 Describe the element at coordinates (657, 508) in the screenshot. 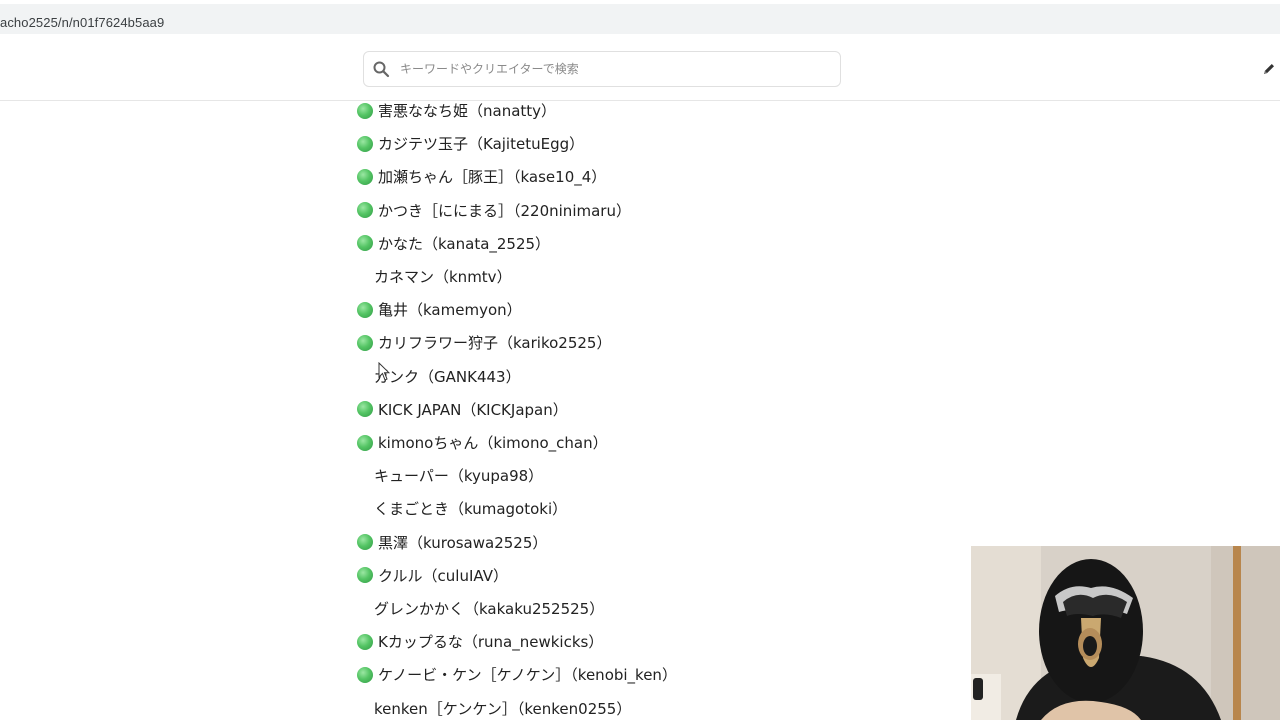

I see `list-item: くまごとき（kumagotoki）` at that location.